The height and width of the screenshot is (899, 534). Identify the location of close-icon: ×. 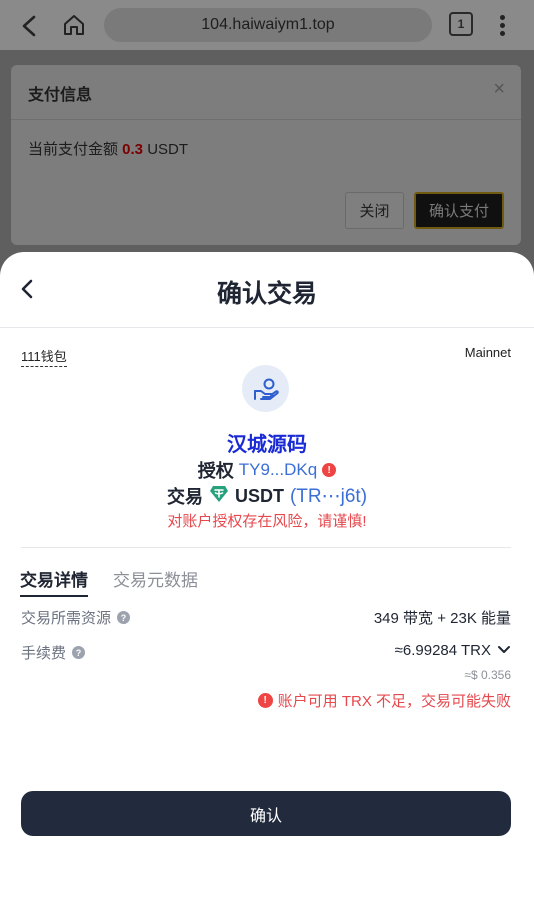
(499, 89).